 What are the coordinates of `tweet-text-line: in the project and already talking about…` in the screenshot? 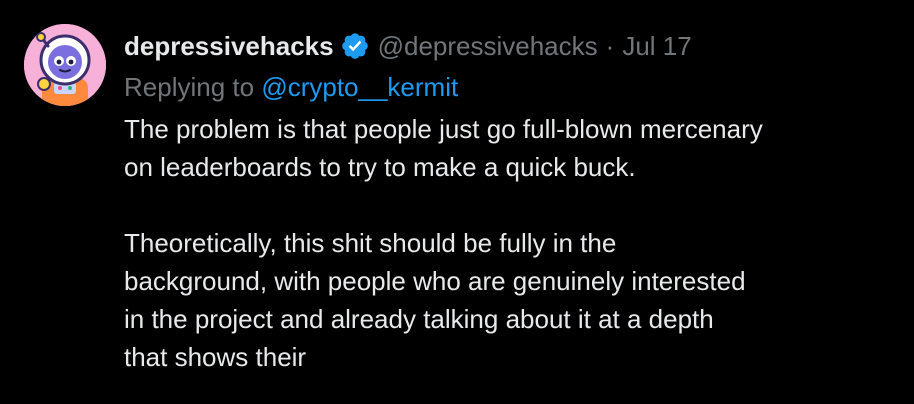 It's located at (419, 319).